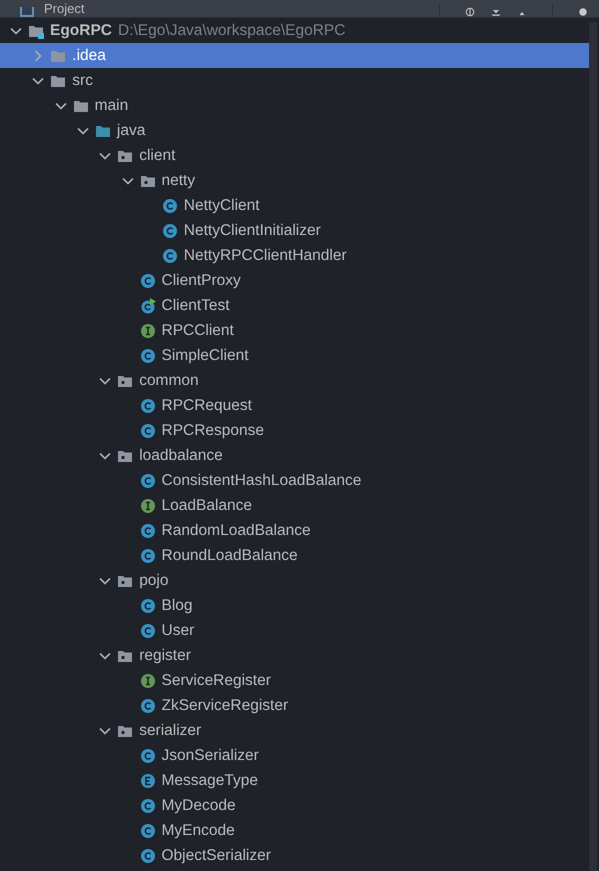 This screenshot has height=871, width=599. I want to click on item-name: MessageType, so click(210, 781).